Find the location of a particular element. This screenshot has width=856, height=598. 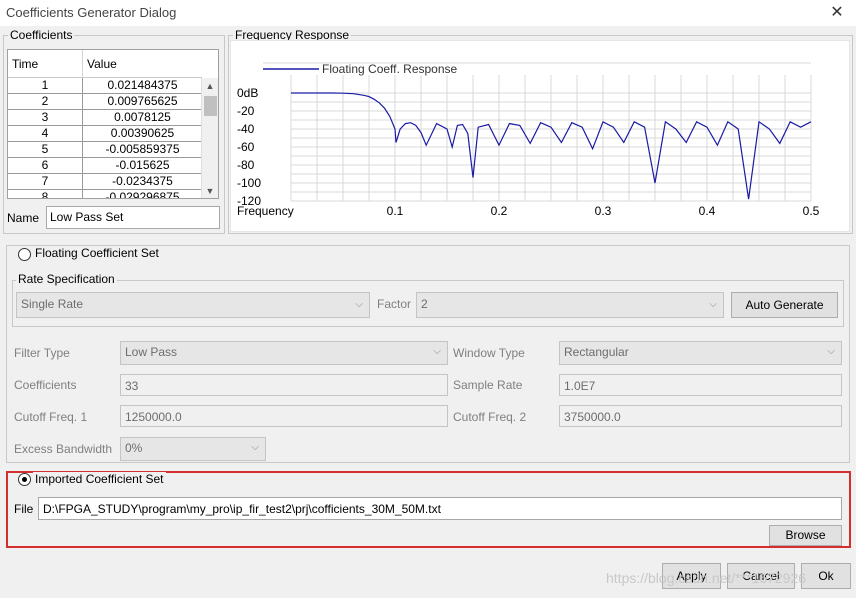

table-row: 3 0.0078125 is located at coordinates (105, 118).